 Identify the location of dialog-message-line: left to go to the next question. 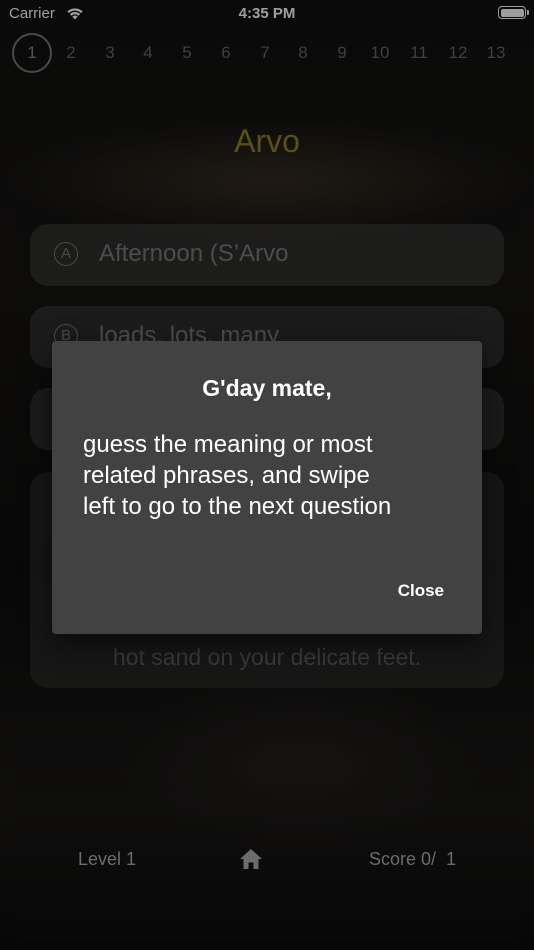
(237, 506).